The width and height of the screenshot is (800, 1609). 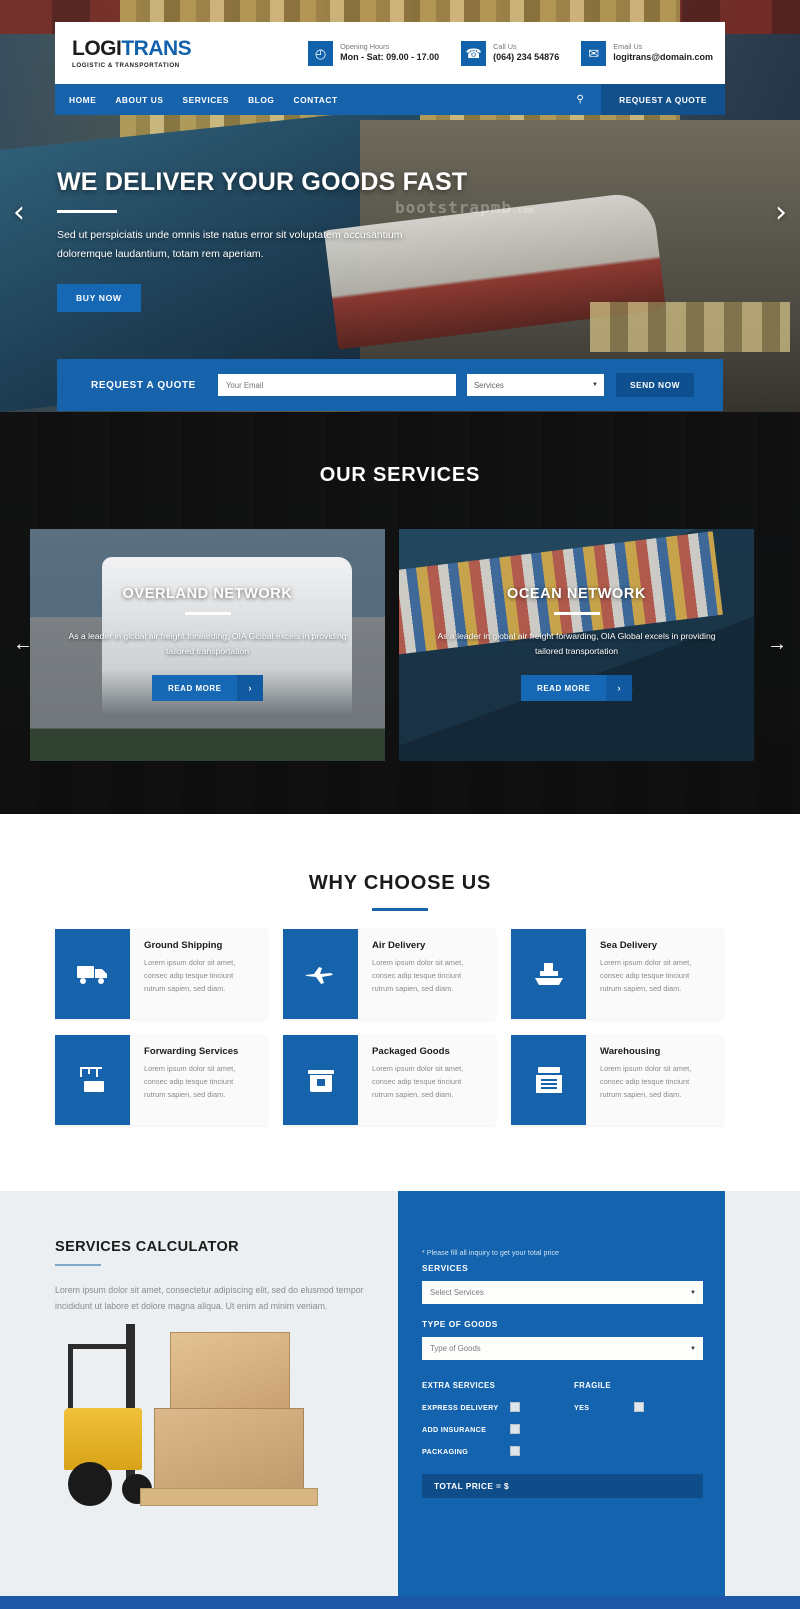 What do you see at coordinates (97, 48) in the screenshot?
I see `logo-part-logi: LOGI` at bounding box center [97, 48].